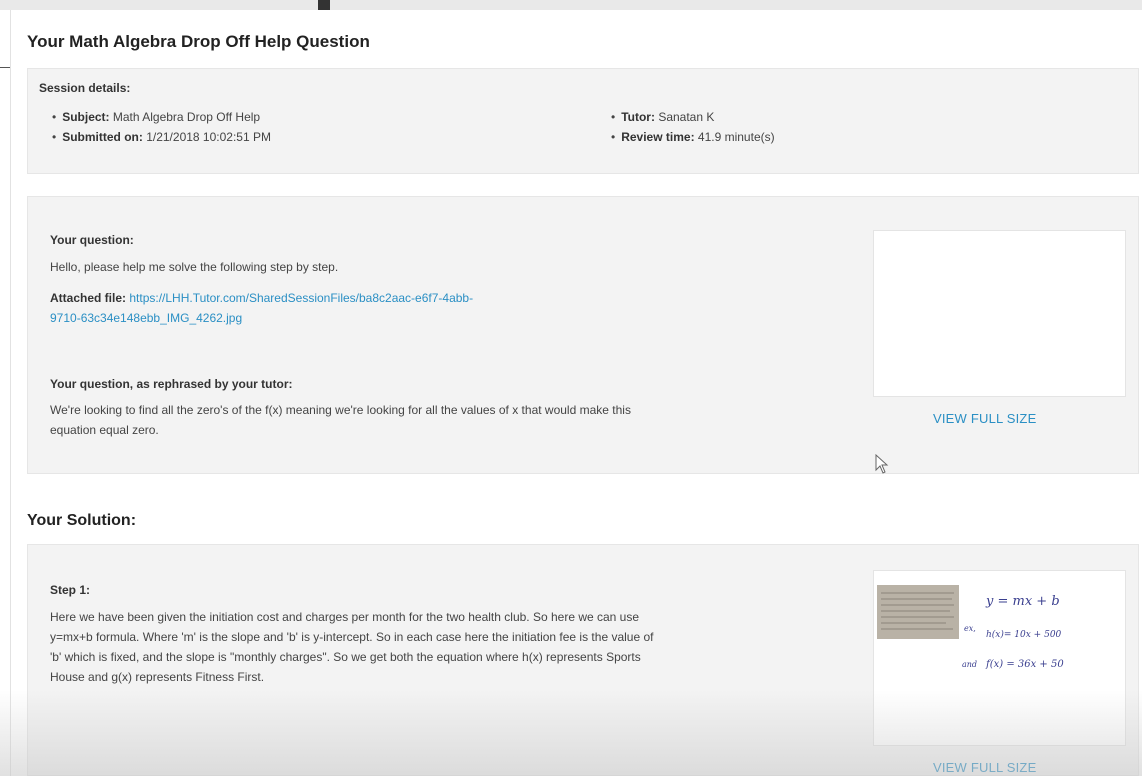 This screenshot has height=776, width=1142. I want to click on question-heading: Your question:, so click(92, 240).